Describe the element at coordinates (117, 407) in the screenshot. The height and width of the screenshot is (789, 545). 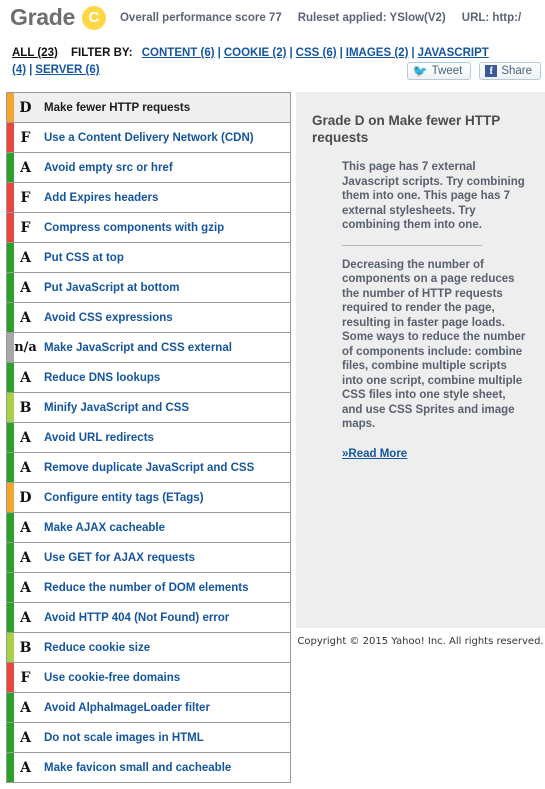
I see `rule-name-label: Minify JavaScript and CSS` at that location.